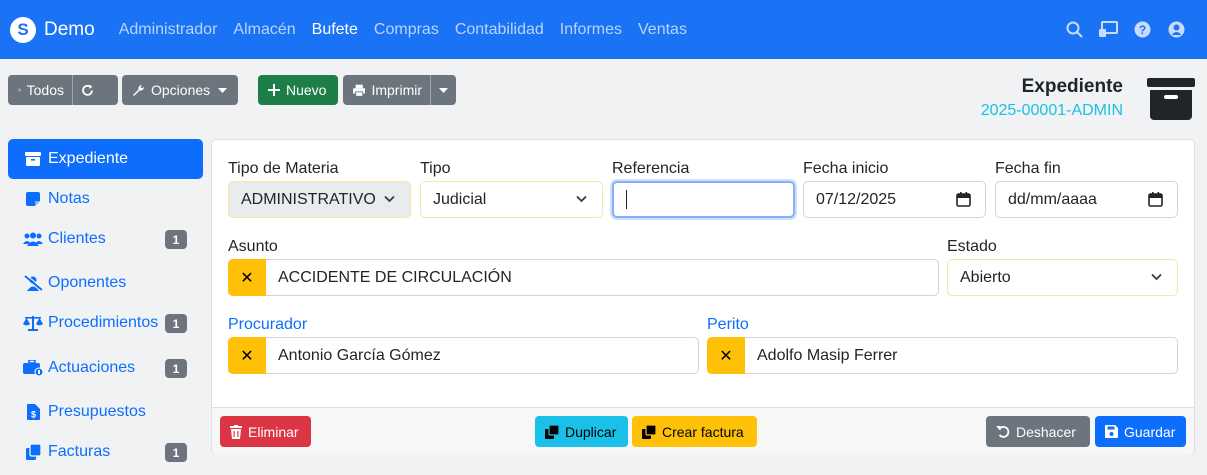  Describe the element at coordinates (33, 283) in the screenshot. I see `user-slash-icon` at that location.